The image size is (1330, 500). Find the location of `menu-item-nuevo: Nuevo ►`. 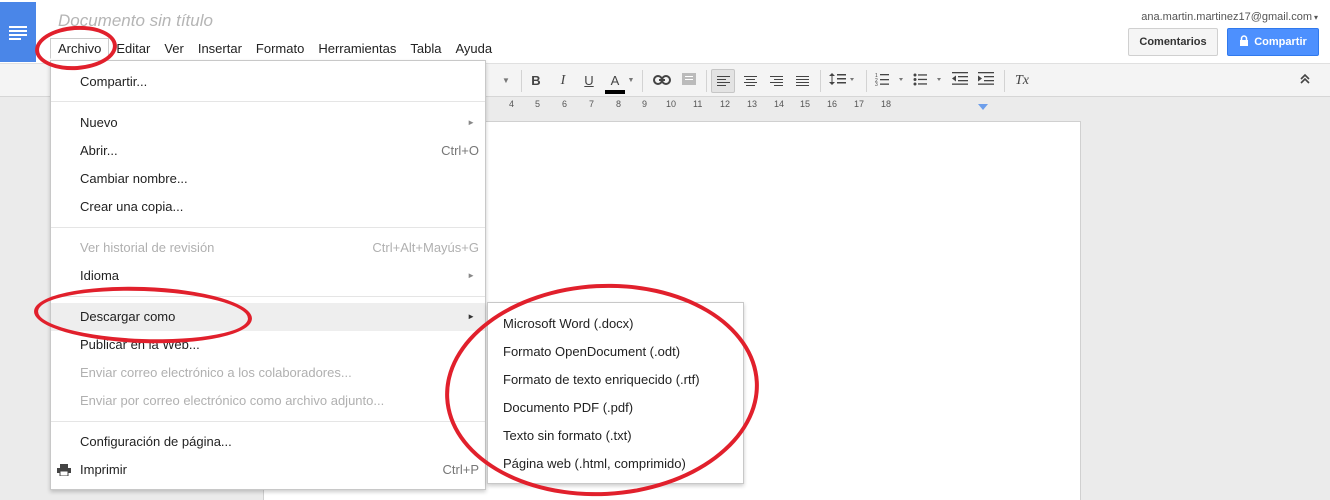

menu-item-nuevo: Nuevo ► is located at coordinates (268, 123).